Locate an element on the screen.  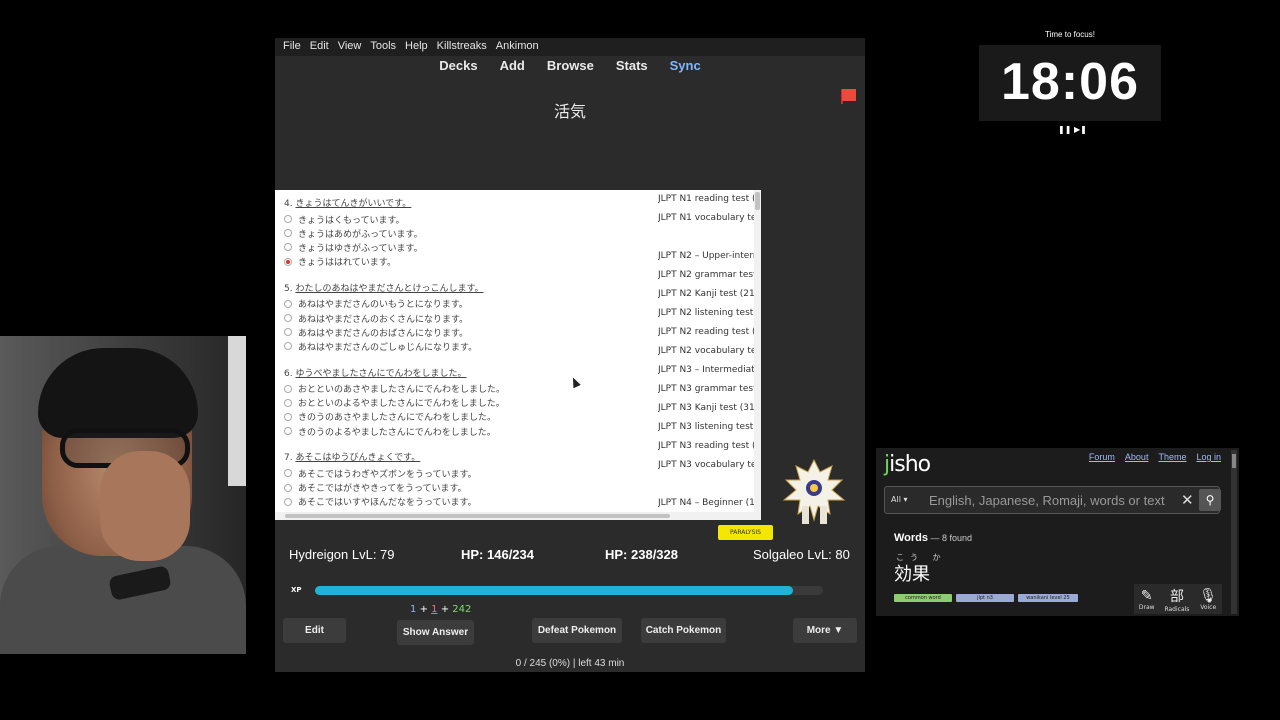
radicals-tool: 部 Radicals is located at coordinates (1176, 599).